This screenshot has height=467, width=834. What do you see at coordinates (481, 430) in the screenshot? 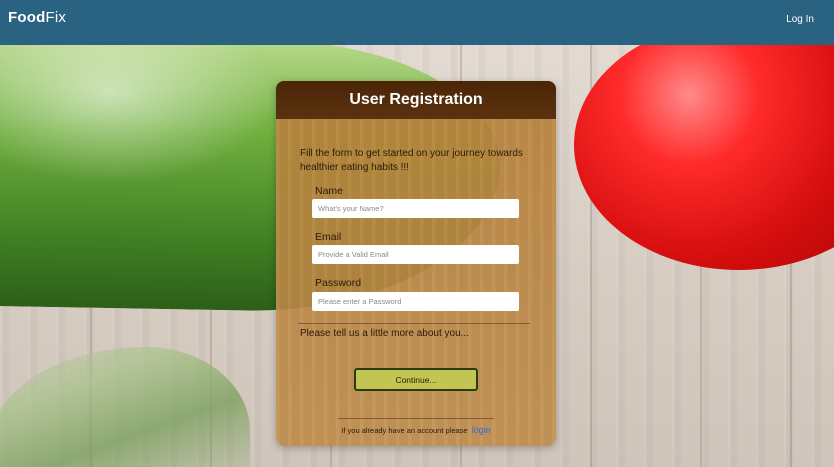
I see `footer-login-link: login` at bounding box center [481, 430].